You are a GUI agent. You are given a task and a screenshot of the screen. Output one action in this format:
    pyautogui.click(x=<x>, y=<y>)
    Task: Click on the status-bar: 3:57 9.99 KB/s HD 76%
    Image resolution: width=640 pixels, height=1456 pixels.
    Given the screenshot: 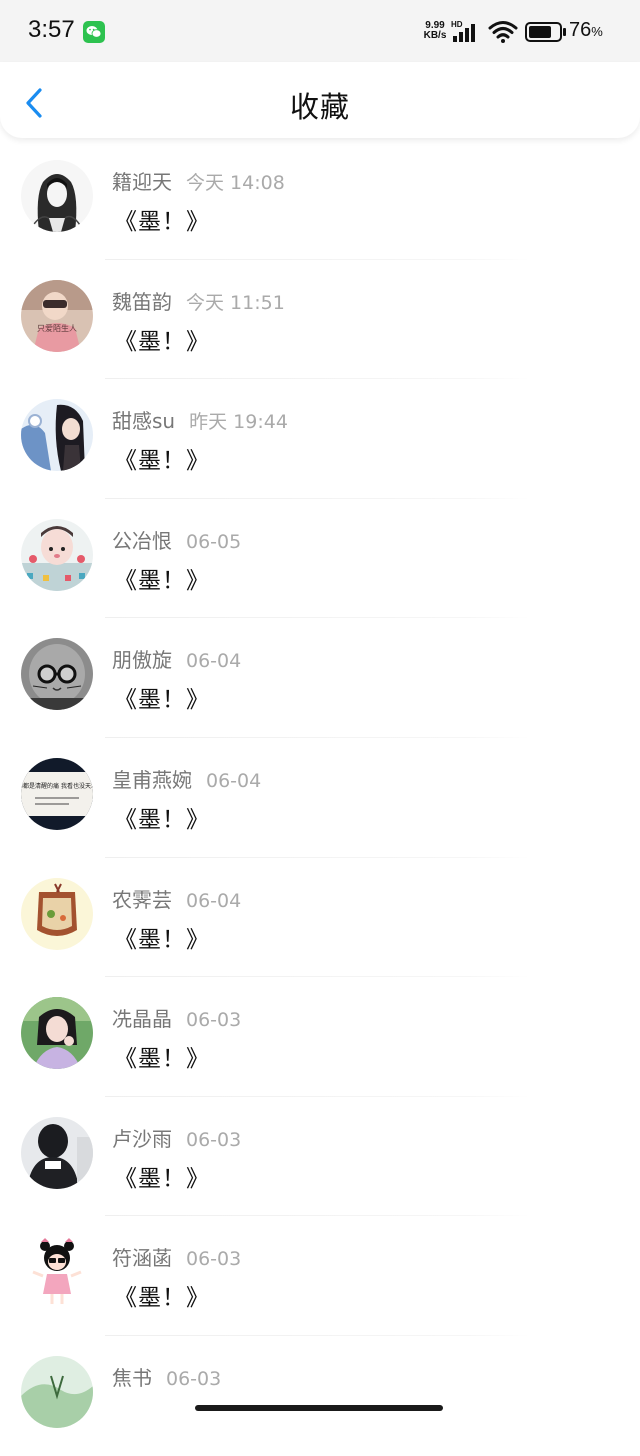 What is the action you would take?
    pyautogui.click(x=320, y=31)
    